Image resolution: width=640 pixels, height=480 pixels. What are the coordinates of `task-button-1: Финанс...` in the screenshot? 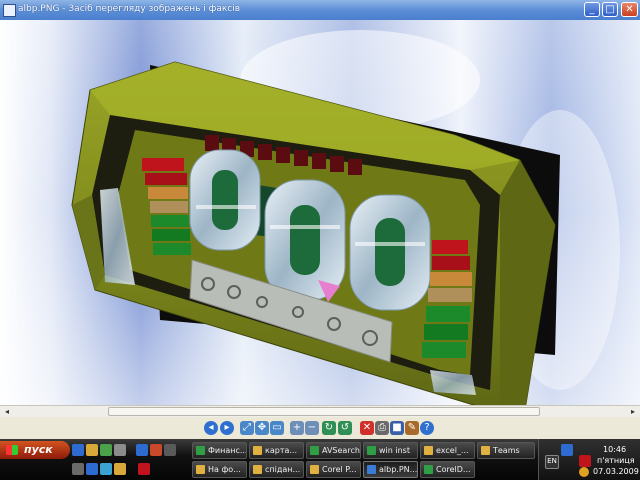 It's located at (219, 450).